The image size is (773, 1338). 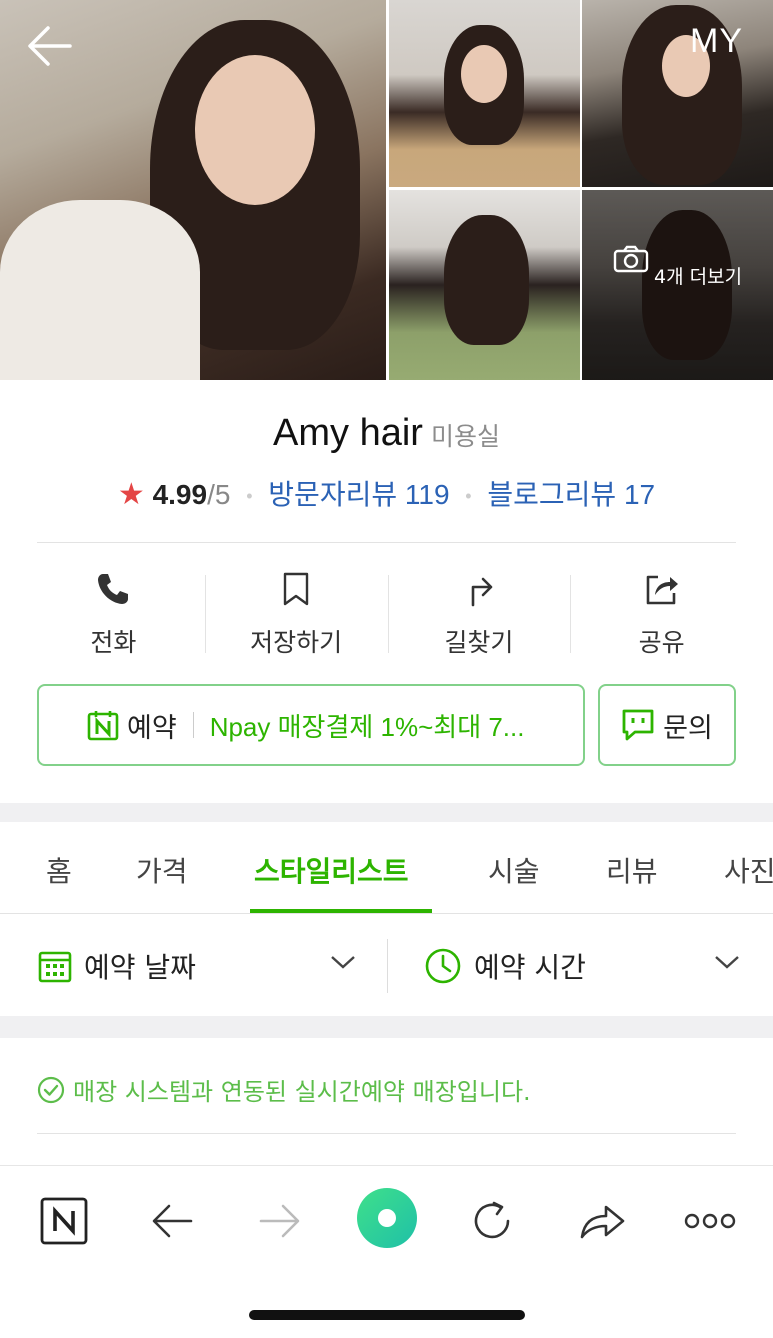 What do you see at coordinates (698, 277) in the screenshot?
I see `more-photos-label: 4개 더보기` at bounding box center [698, 277].